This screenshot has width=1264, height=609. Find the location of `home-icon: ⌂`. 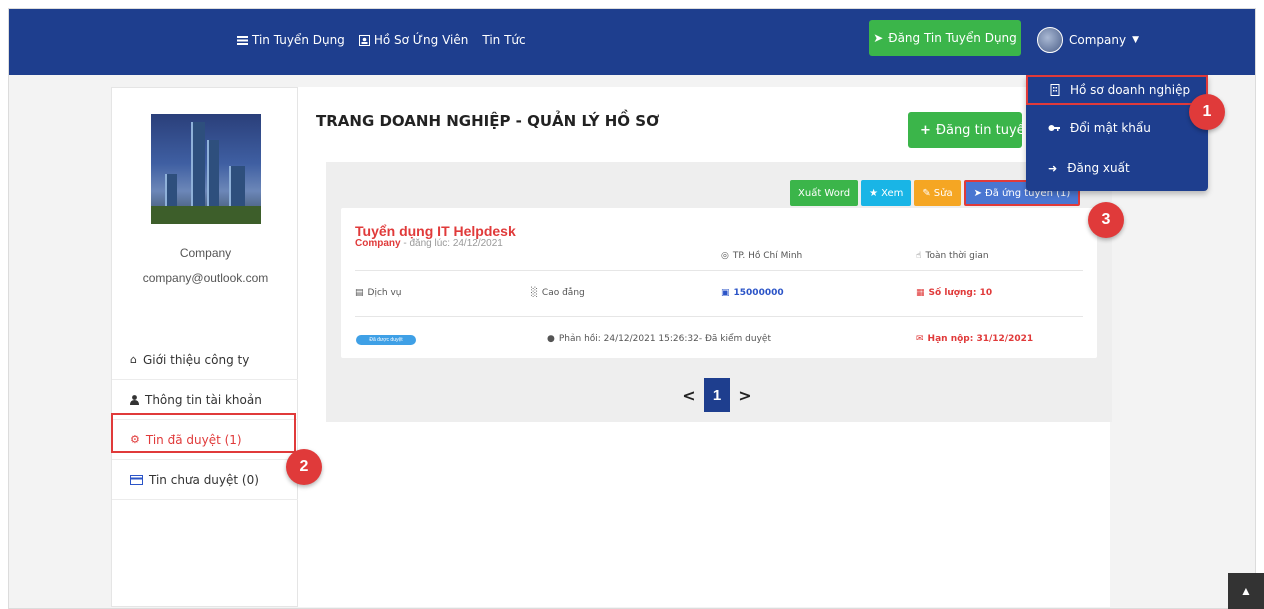

home-icon: ⌂ is located at coordinates (133, 359).